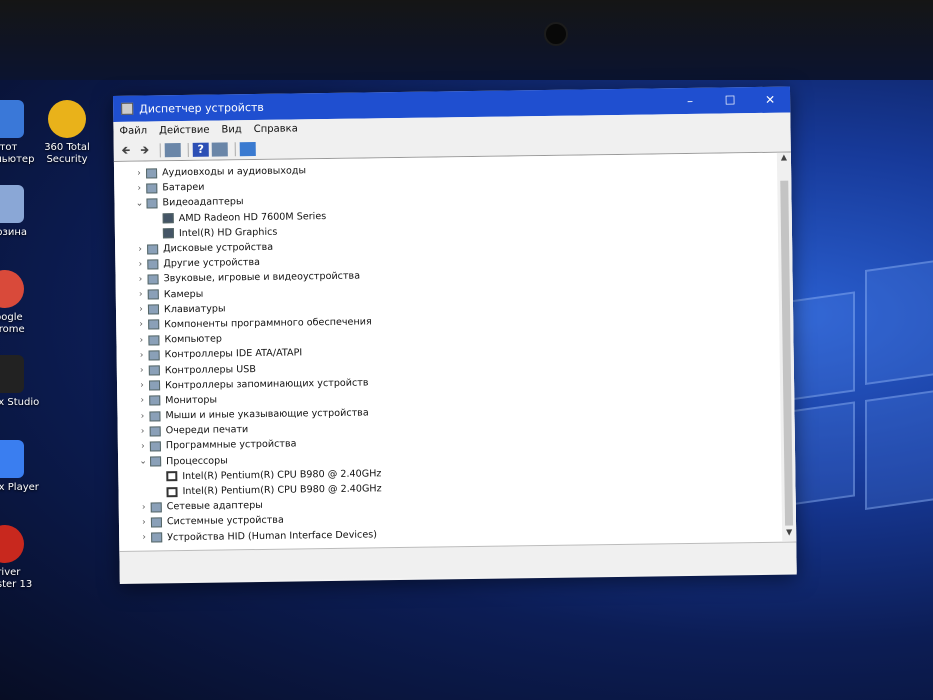  What do you see at coordinates (197, 461) in the screenshot?
I see `tree-category-label: Процессоры` at bounding box center [197, 461].